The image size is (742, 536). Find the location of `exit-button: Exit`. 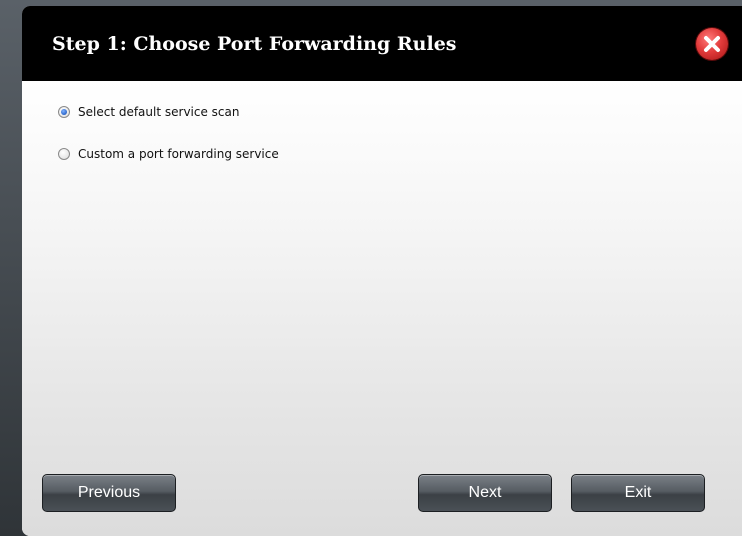

exit-button: Exit is located at coordinates (638, 493).